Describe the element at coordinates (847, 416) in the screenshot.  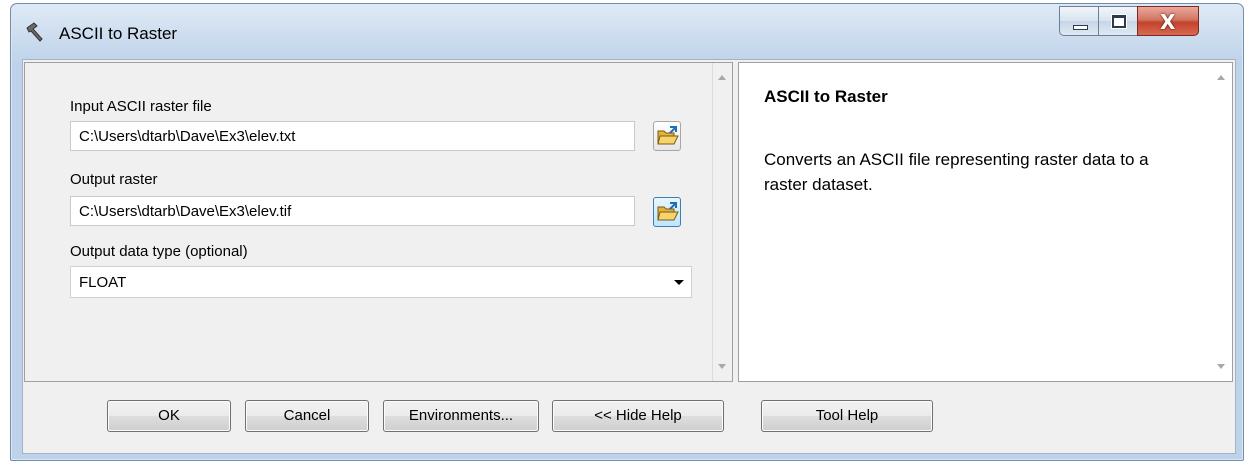
I see `tool-help-button: Tool Help` at that location.